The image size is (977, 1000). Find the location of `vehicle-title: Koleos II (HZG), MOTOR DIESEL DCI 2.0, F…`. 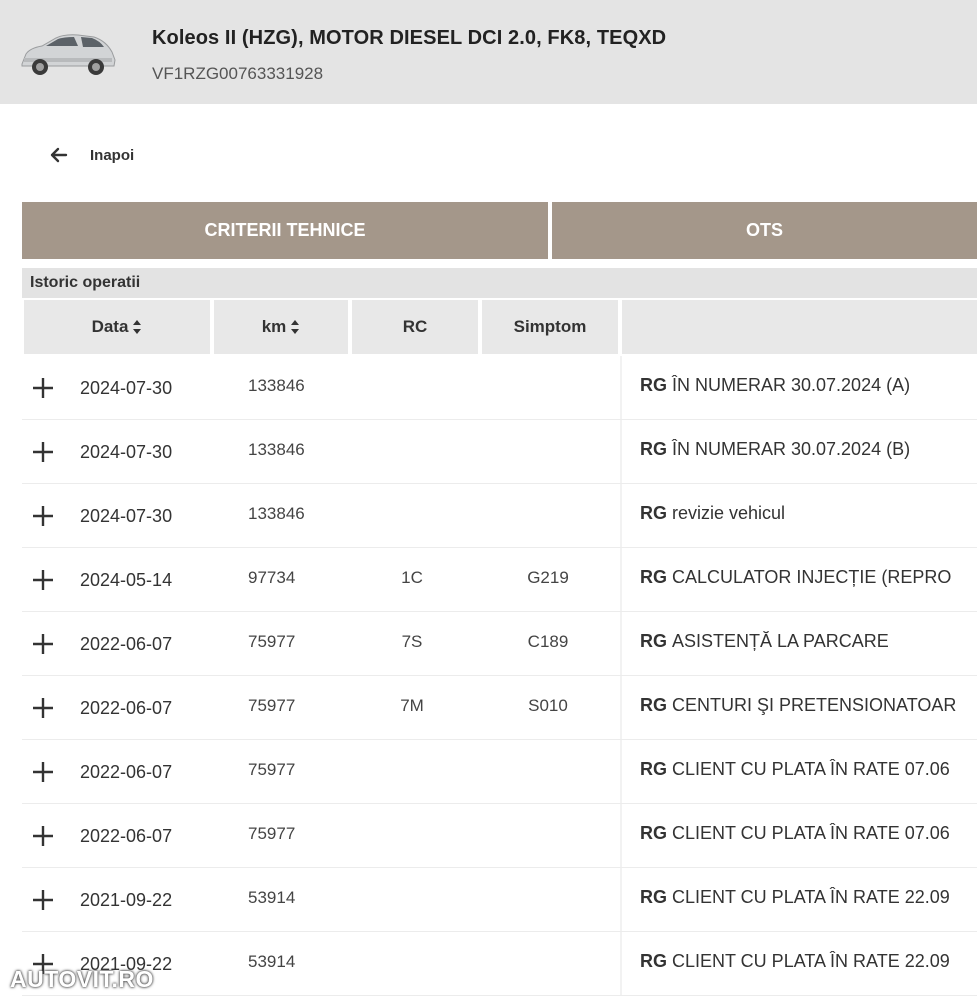

vehicle-title: Koleos II (HZG), MOTOR DIESEL DCI 2.0, F… is located at coordinates (409, 38).